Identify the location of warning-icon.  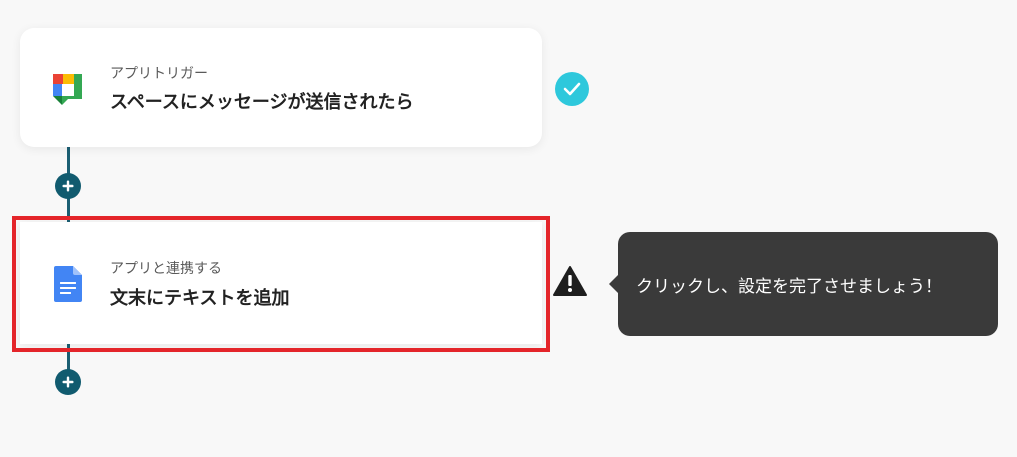
(570, 281).